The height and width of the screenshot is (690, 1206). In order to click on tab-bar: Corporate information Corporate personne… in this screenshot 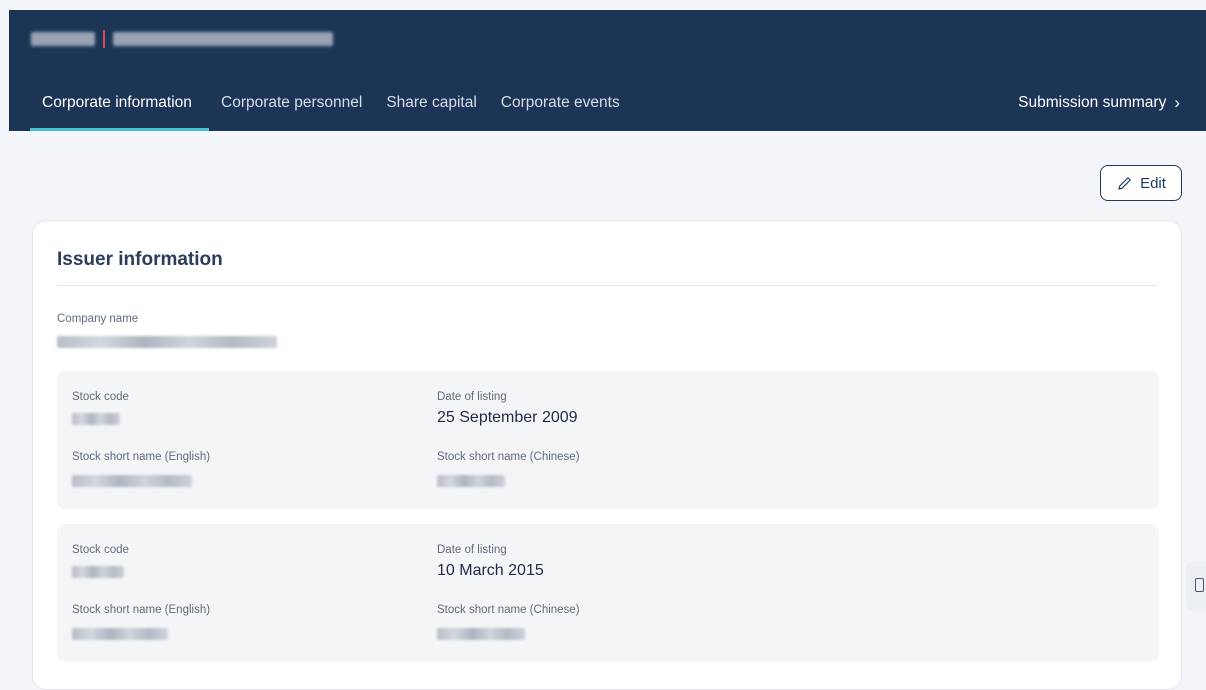, I will do `click(331, 109)`.